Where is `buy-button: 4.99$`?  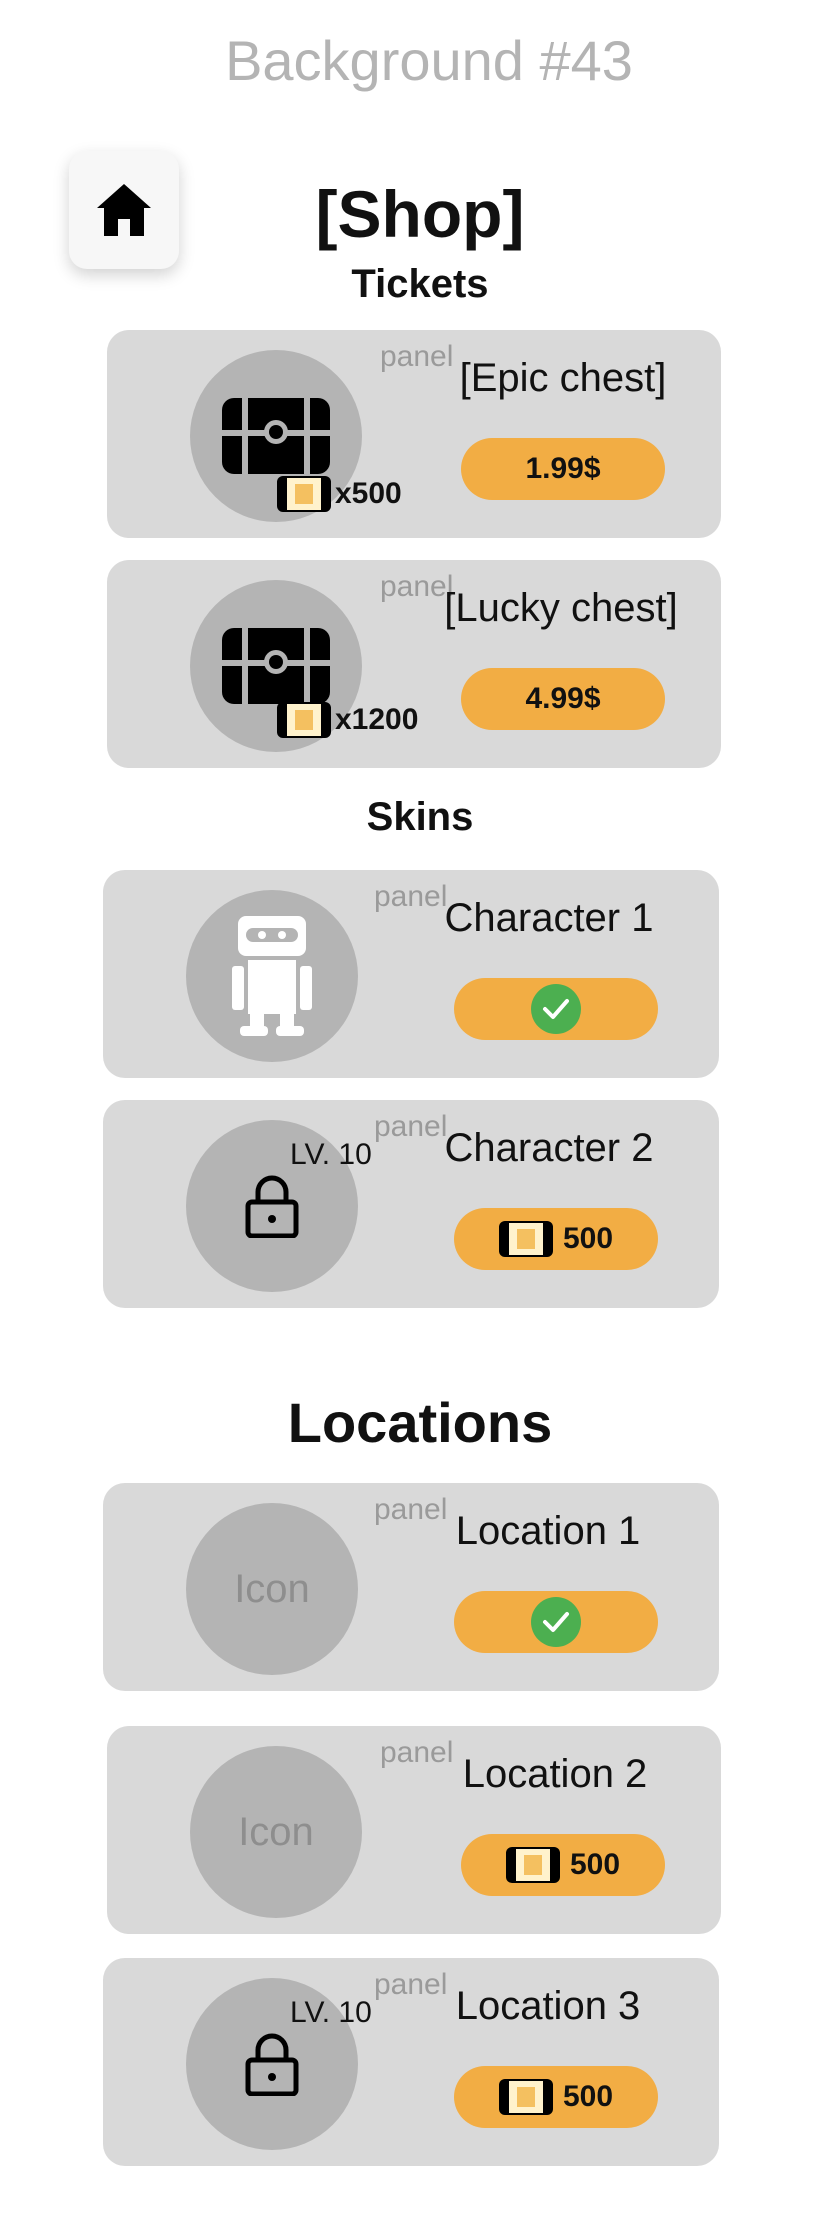
buy-button: 4.99$ is located at coordinates (563, 699).